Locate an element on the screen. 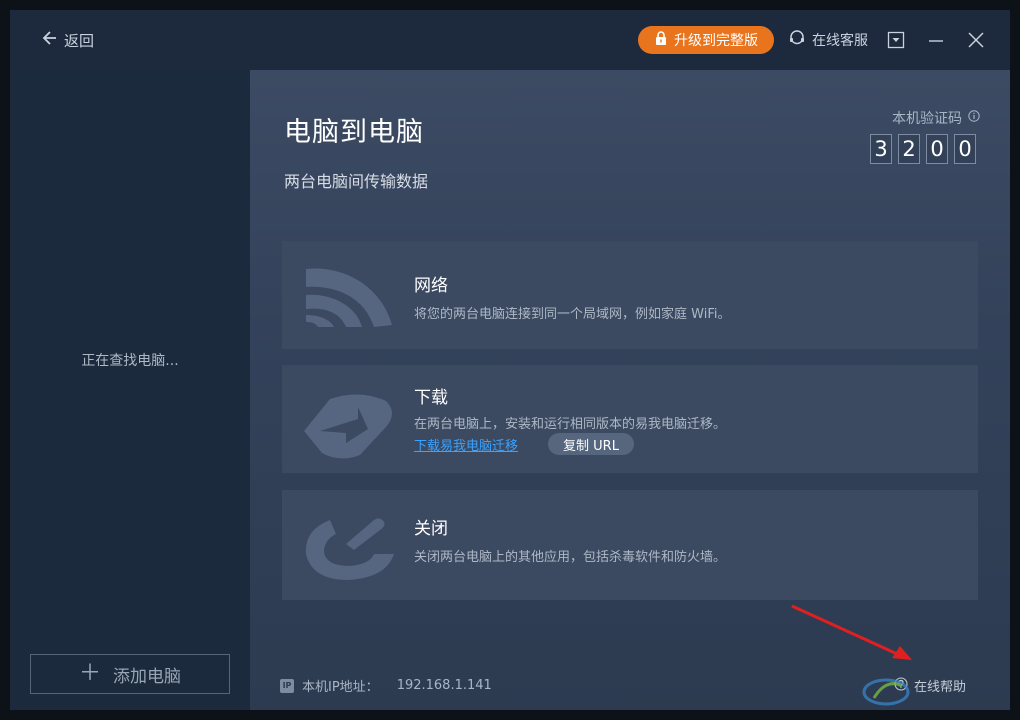 The width and height of the screenshot is (1020, 720). annotation-arrow is located at coordinates (851, 632).